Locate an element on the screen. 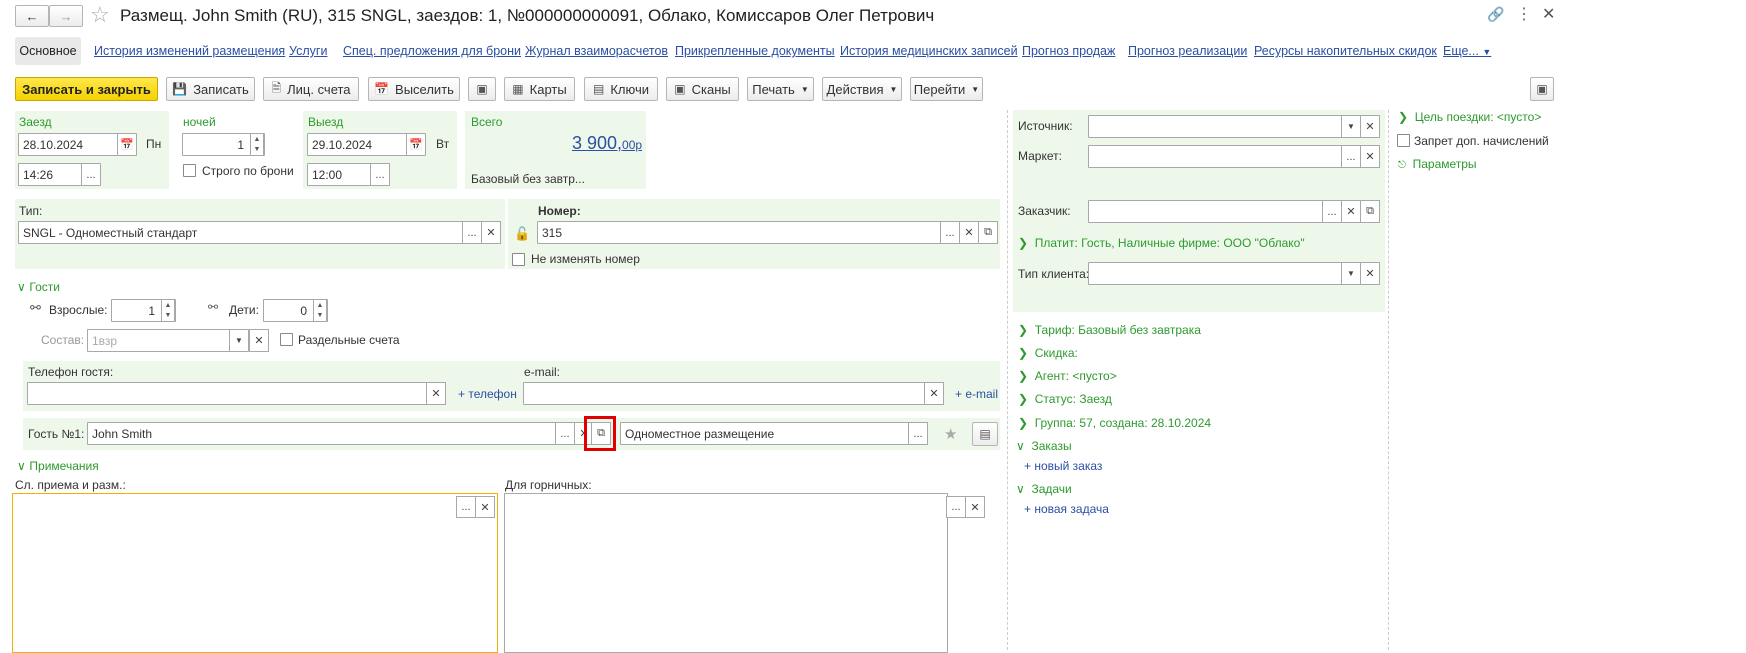 Image resolution: width=1746 pixels, height=653 pixels. actions-button: Действия ▼ is located at coordinates (862, 89).